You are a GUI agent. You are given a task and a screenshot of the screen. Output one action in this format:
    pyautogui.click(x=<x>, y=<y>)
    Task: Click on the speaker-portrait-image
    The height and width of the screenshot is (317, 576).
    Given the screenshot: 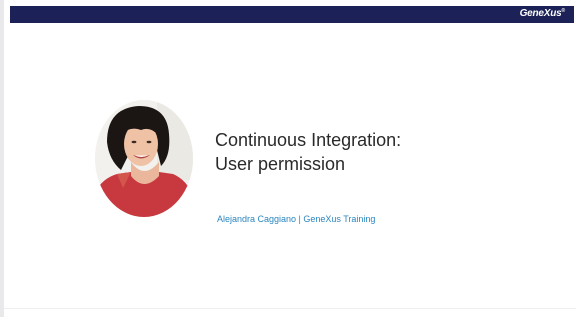 What is the action you would take?
    pyautogui.click(x=144, y=158)
    